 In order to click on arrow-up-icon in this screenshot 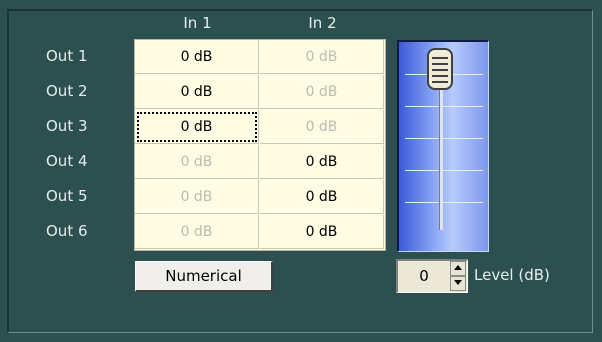, I will do `click(458, 267)`.